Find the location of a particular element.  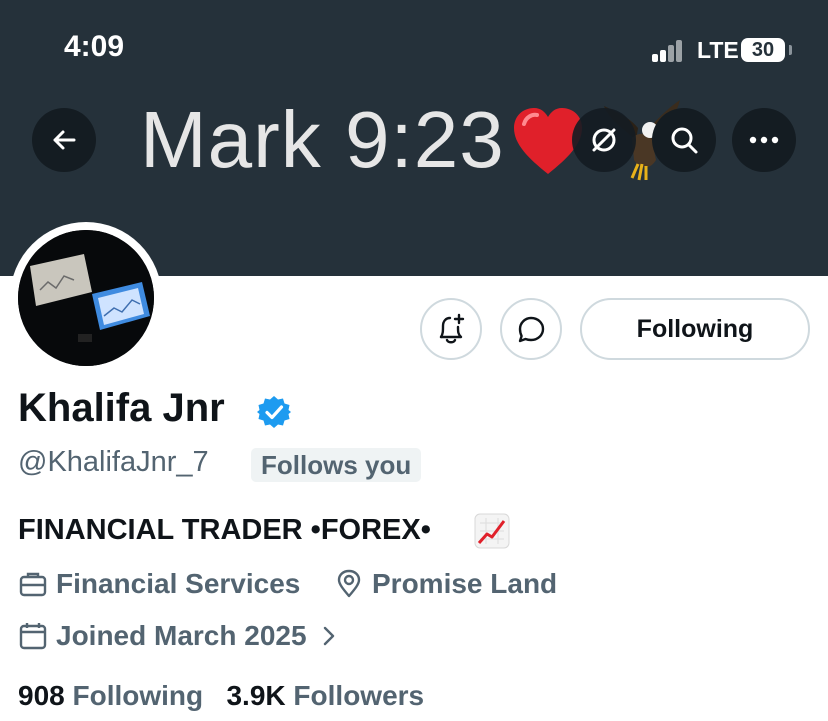

follows-you-badge: Follows you is located at coordinates (336, 465).